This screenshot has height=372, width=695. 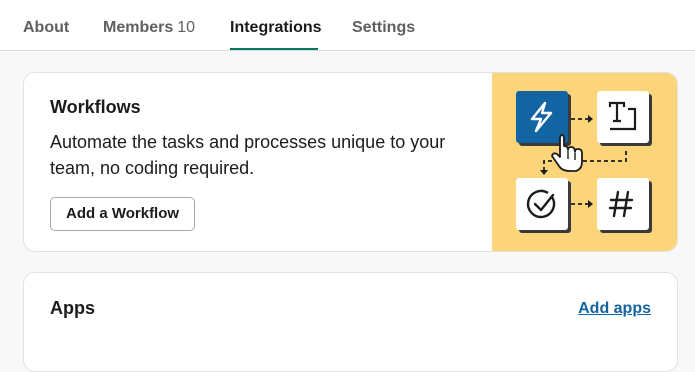 I want to click on tab-integrations: Integrations, so click(x=276, y=28).